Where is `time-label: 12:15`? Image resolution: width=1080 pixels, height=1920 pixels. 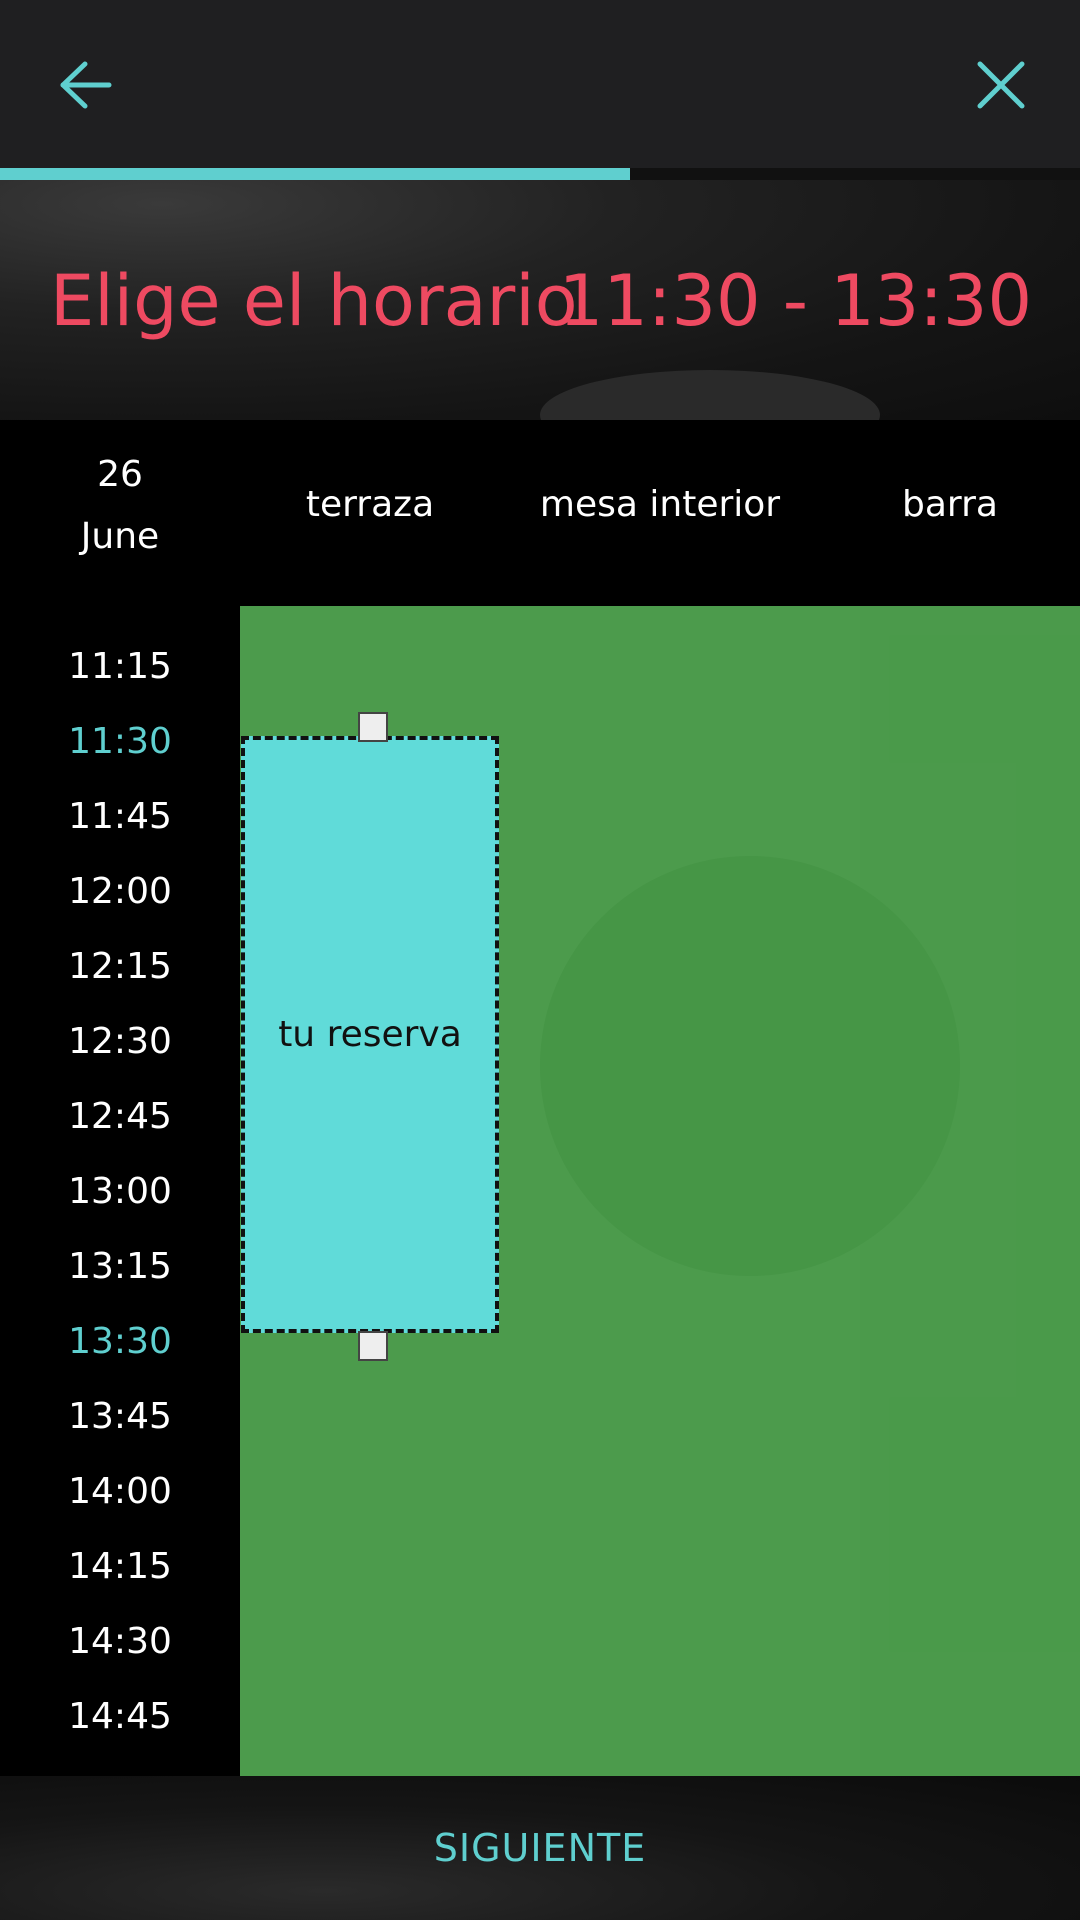
time-label: 12:15 is located at coordinates (120, 966).